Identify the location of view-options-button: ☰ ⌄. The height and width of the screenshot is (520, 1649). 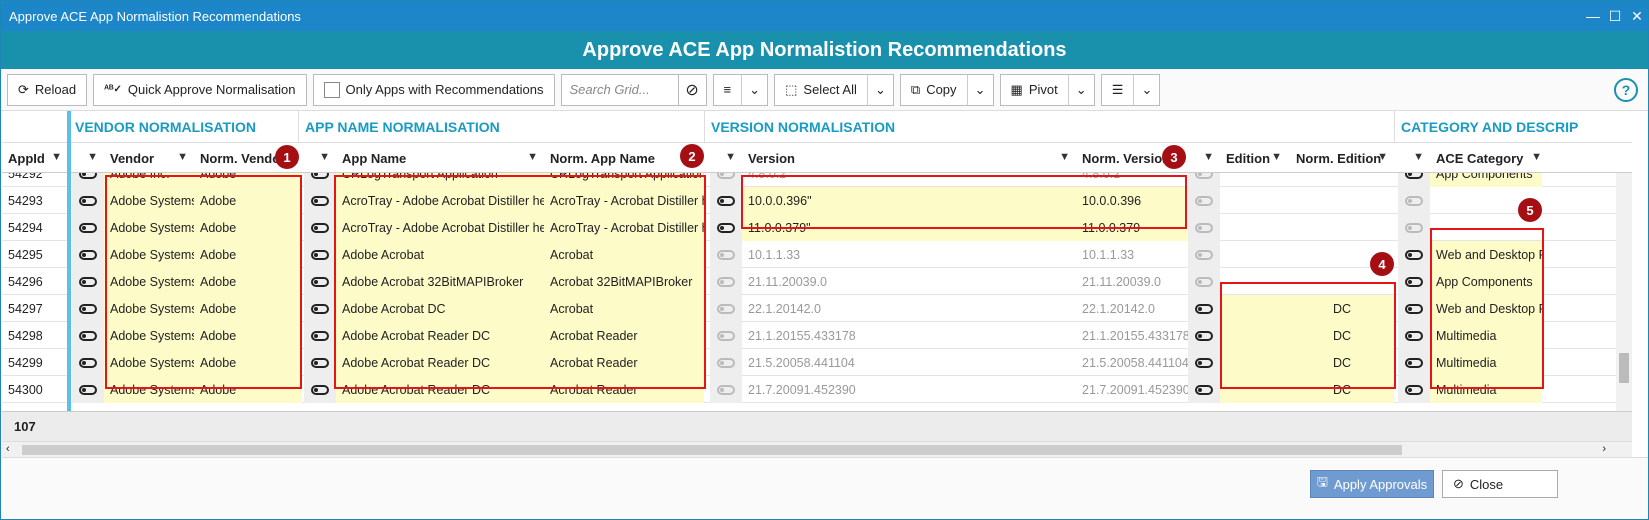
(1130, 89).